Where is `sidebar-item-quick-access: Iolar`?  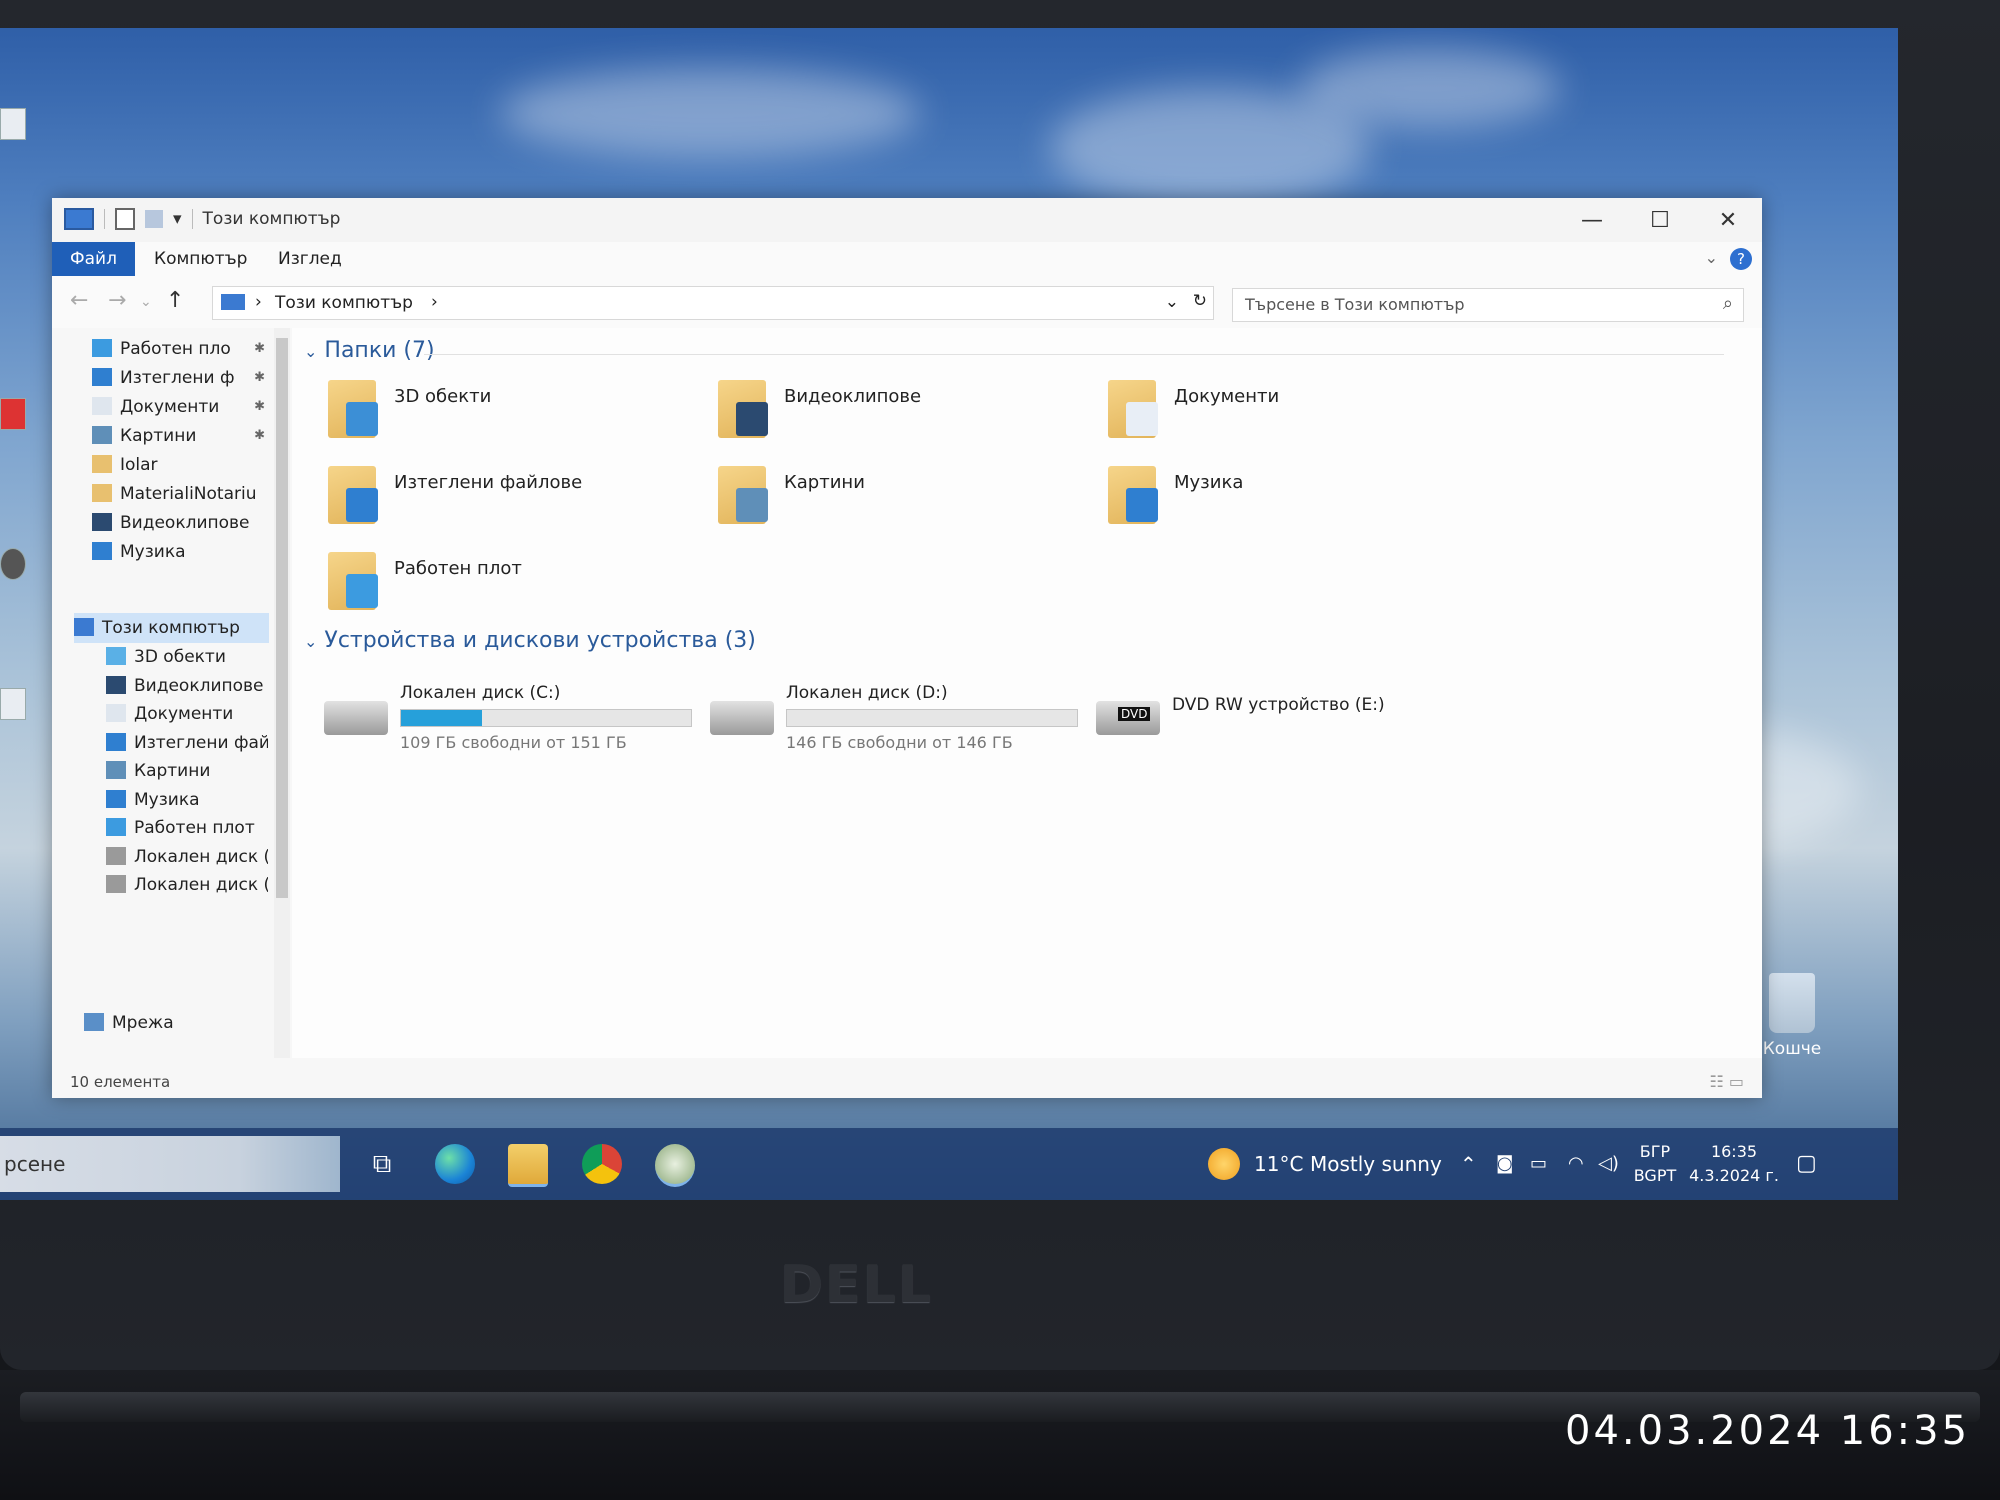
sidebar-item-quick-access: Iolar is located at coordinates (179, 465).